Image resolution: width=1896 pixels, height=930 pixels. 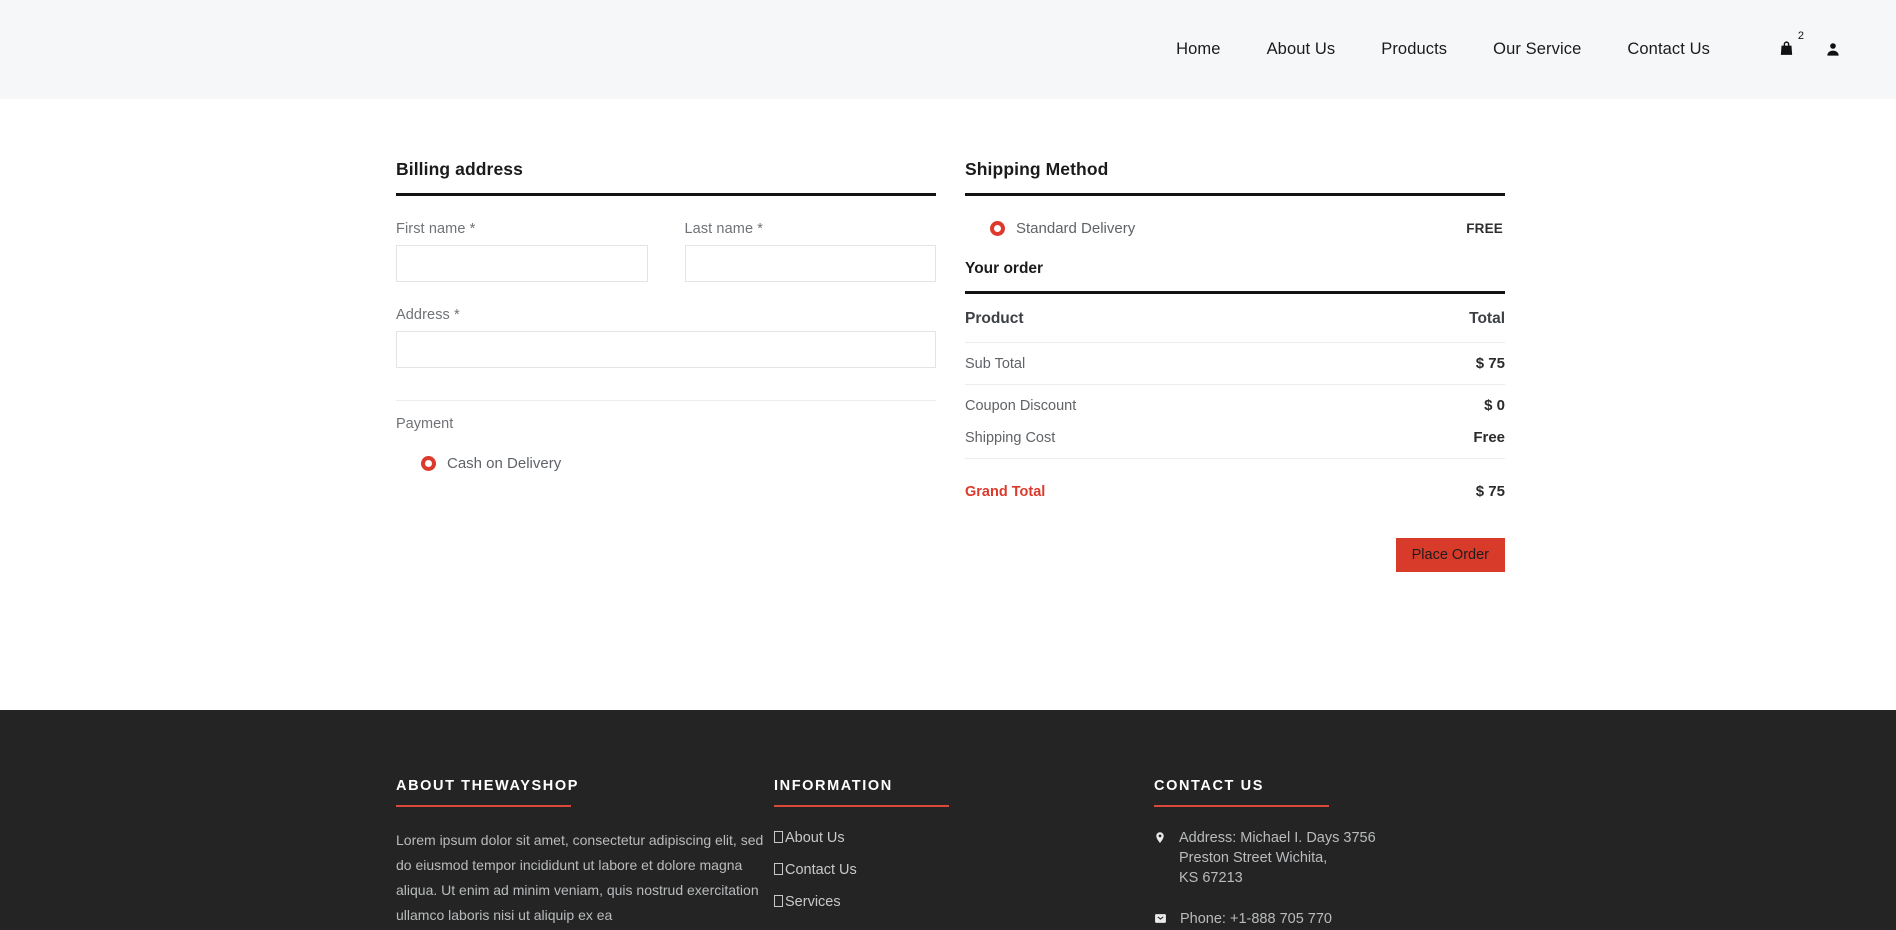 I want to click on grand-total-value: $ 75, so click(x=1439, y=479).